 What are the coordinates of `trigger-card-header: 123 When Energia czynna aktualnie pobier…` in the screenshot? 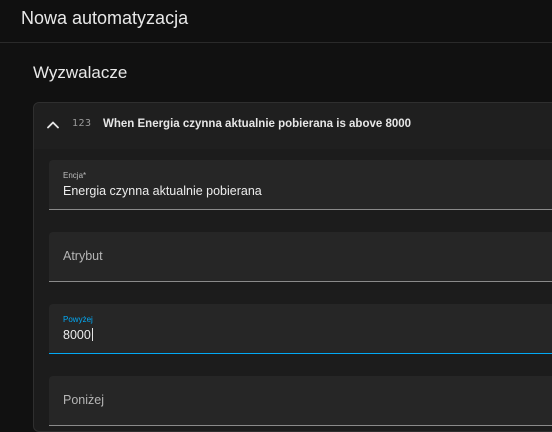 It's located at (293, 126).